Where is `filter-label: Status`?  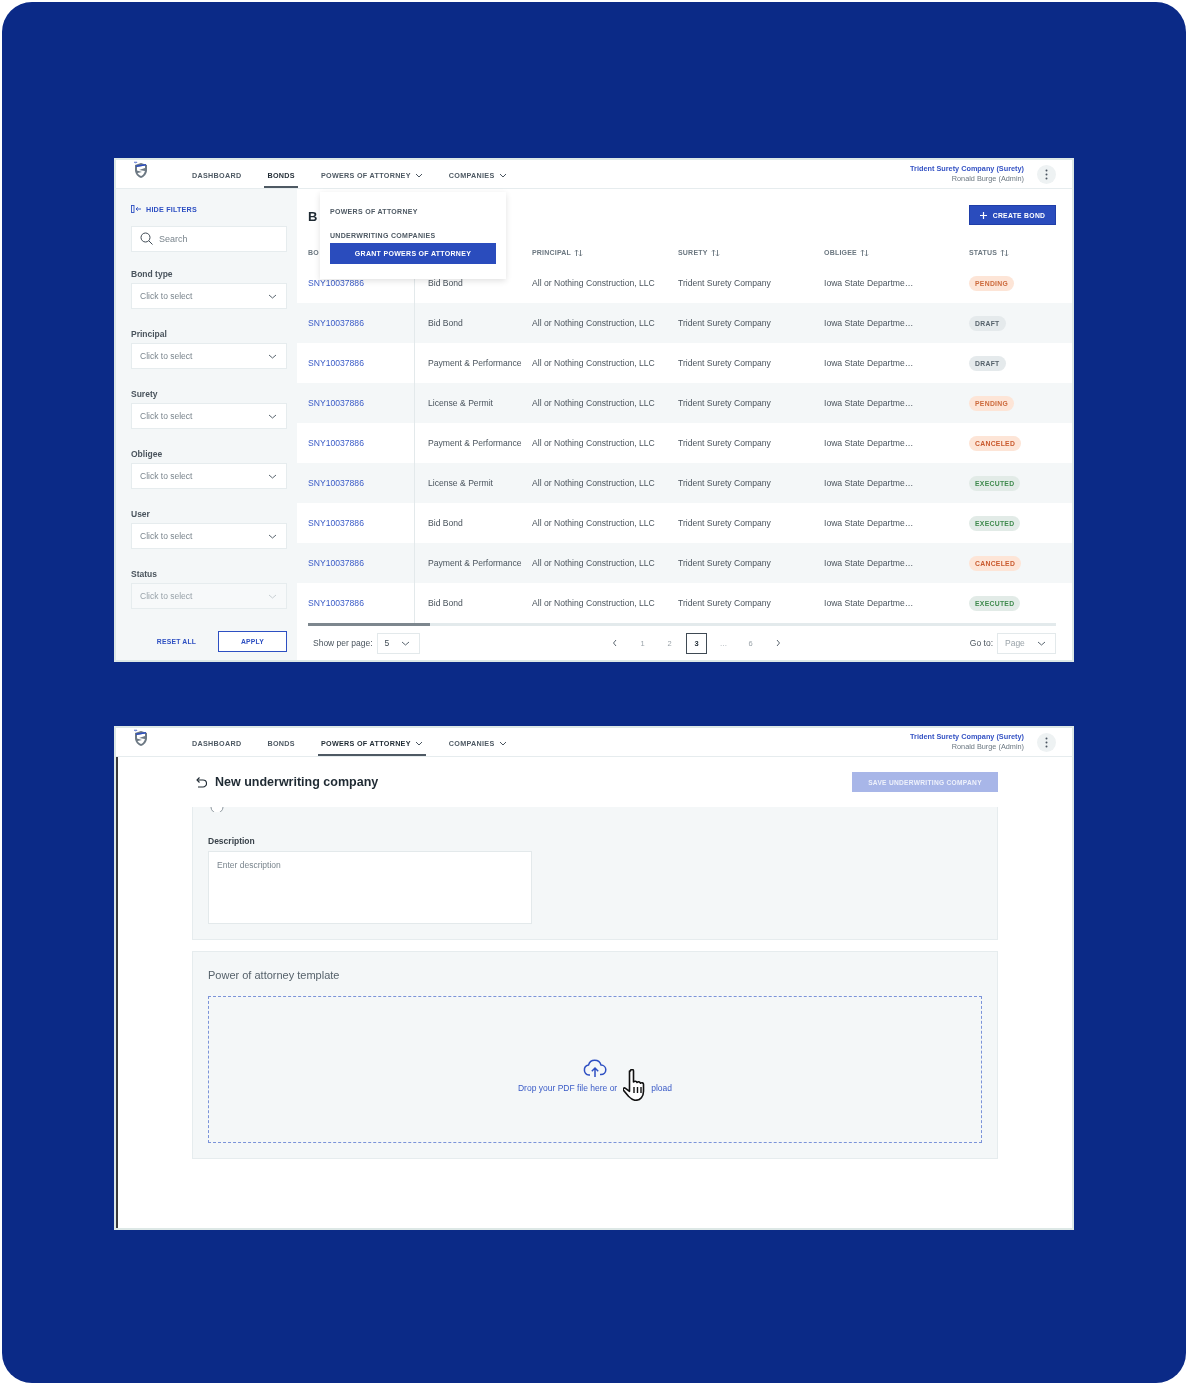 filter-label: Status is located at coordinates (144, 574).